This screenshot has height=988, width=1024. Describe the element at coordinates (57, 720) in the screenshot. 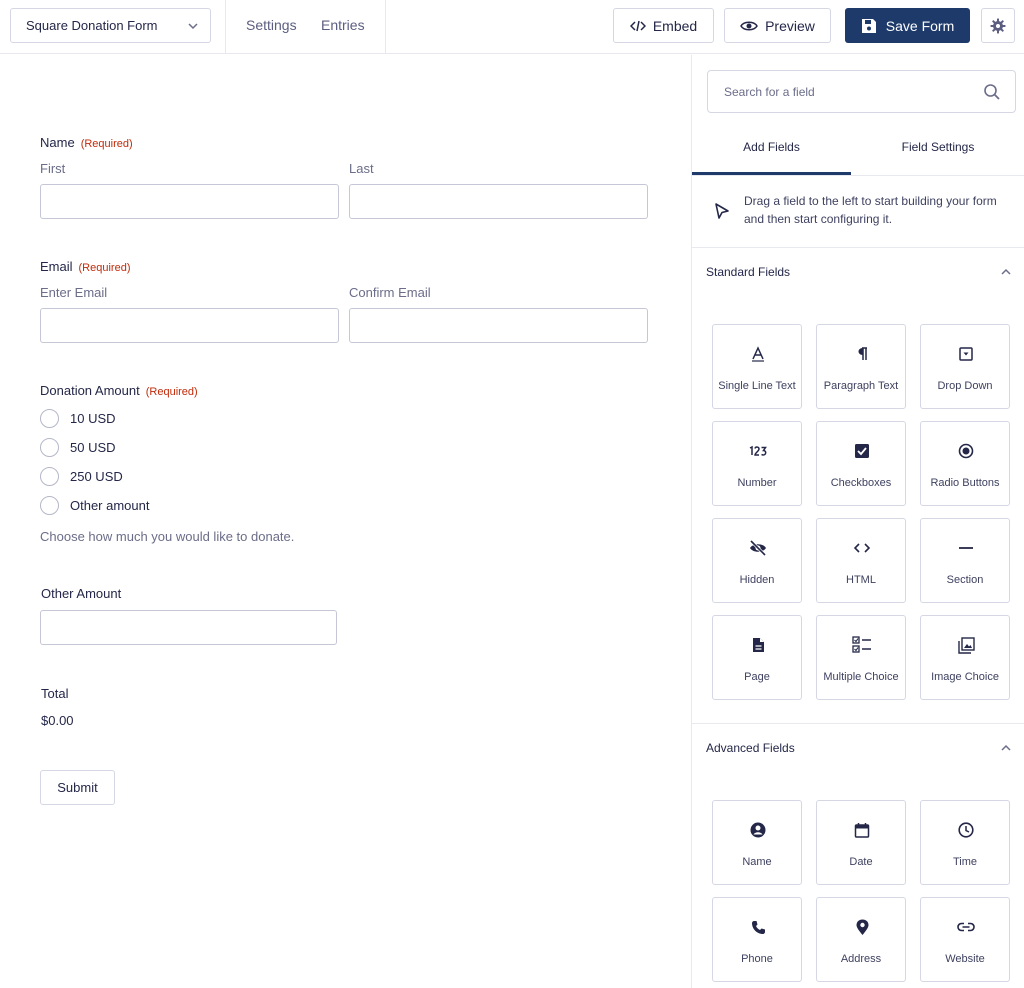

I see `total-value: $0.00` at that location.